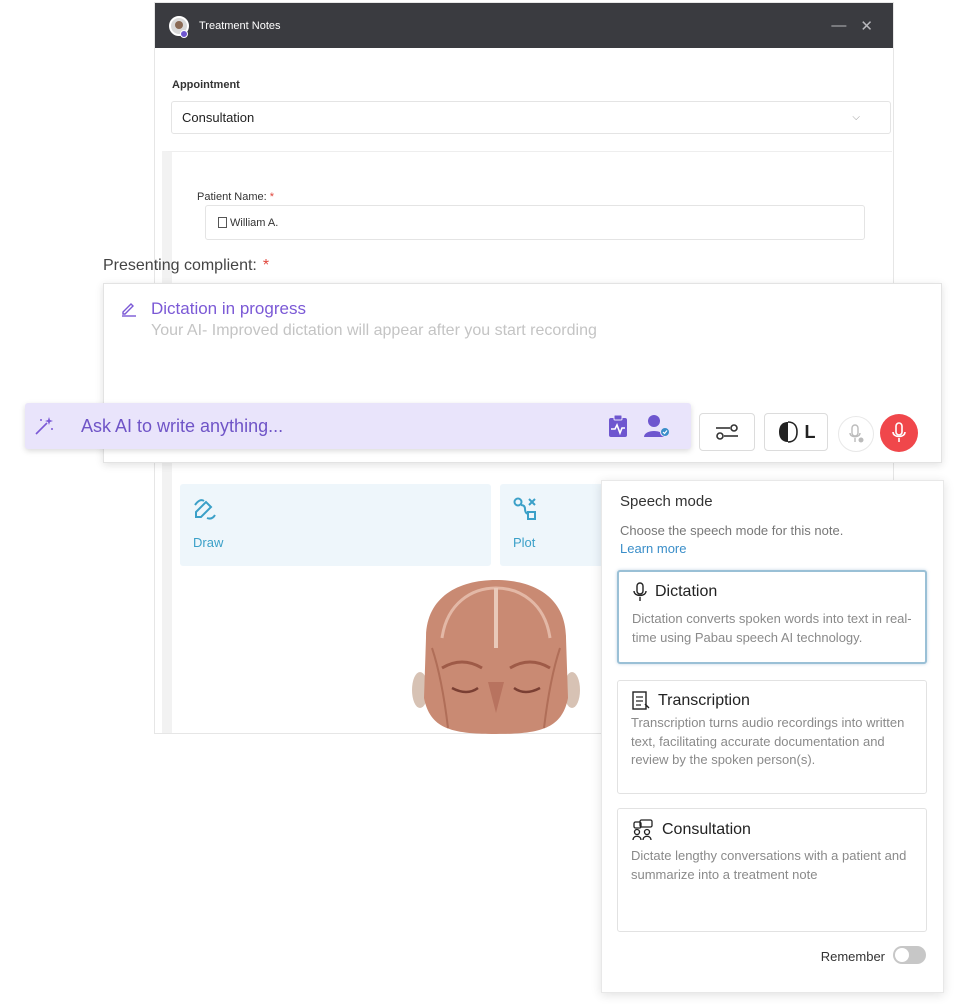  What do you see at coordinates (184, 34) in the screenshot?
I see `lock-badge-icon` at bounding box center [184, 34].